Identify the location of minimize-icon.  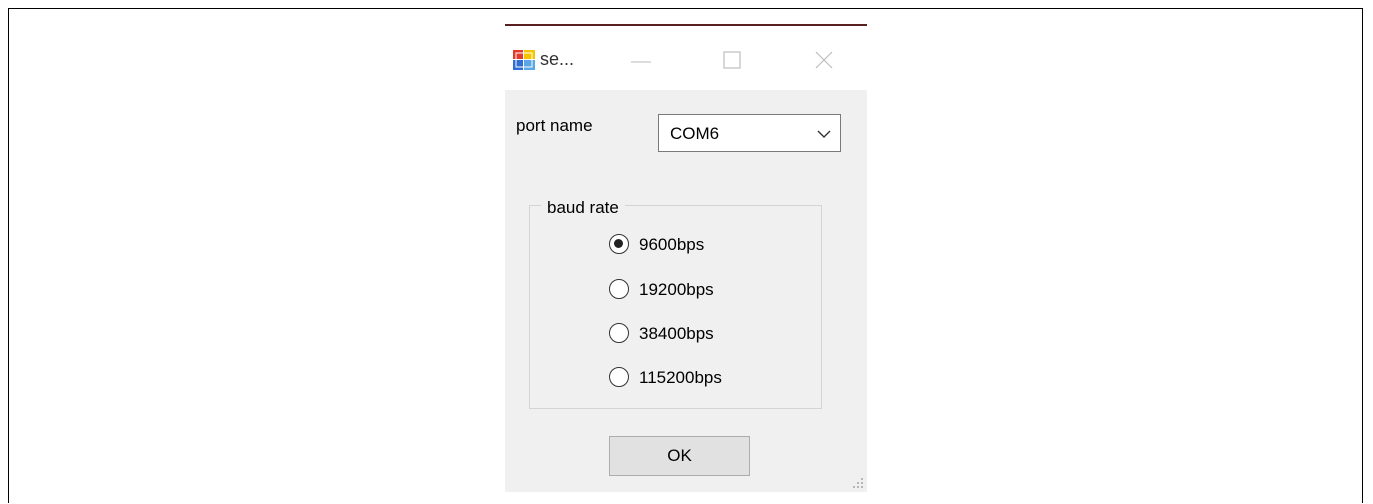
(641, 62).